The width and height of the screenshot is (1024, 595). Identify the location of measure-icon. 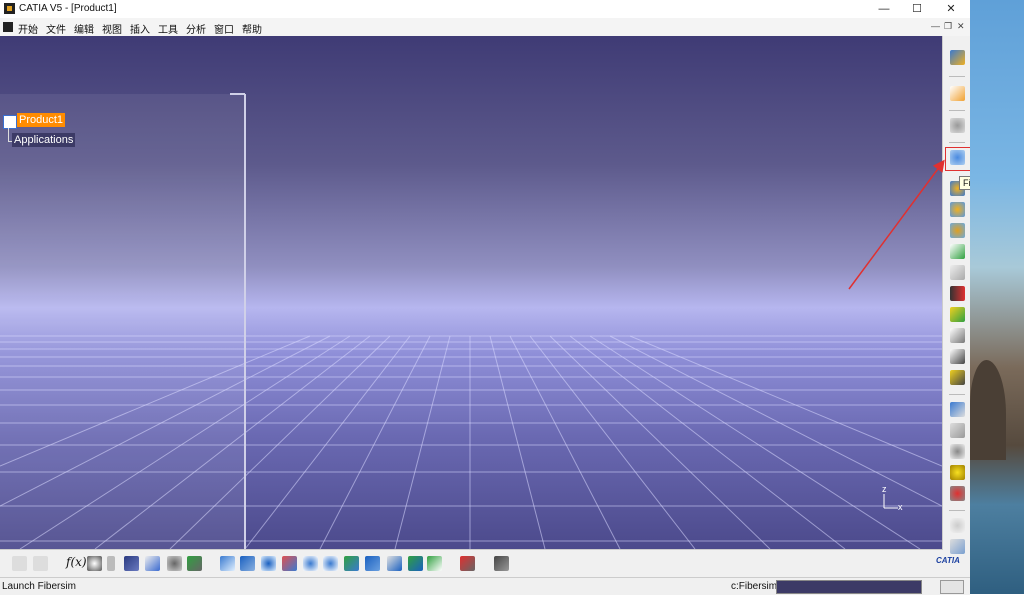
(957, 430).